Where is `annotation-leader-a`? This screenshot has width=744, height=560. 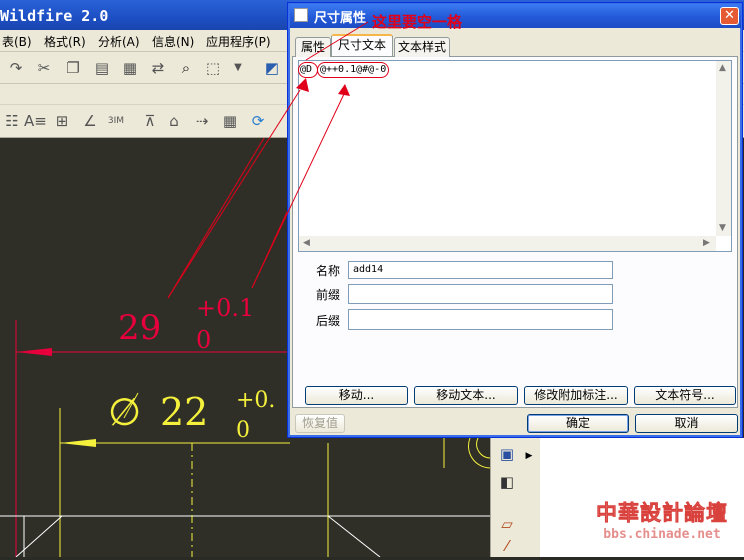 annotation-leader-a is located at coordinates (234, 194).